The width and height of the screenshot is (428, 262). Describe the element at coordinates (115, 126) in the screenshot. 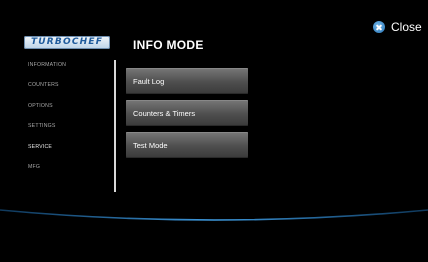

I see `sidebar-divider` at that location.